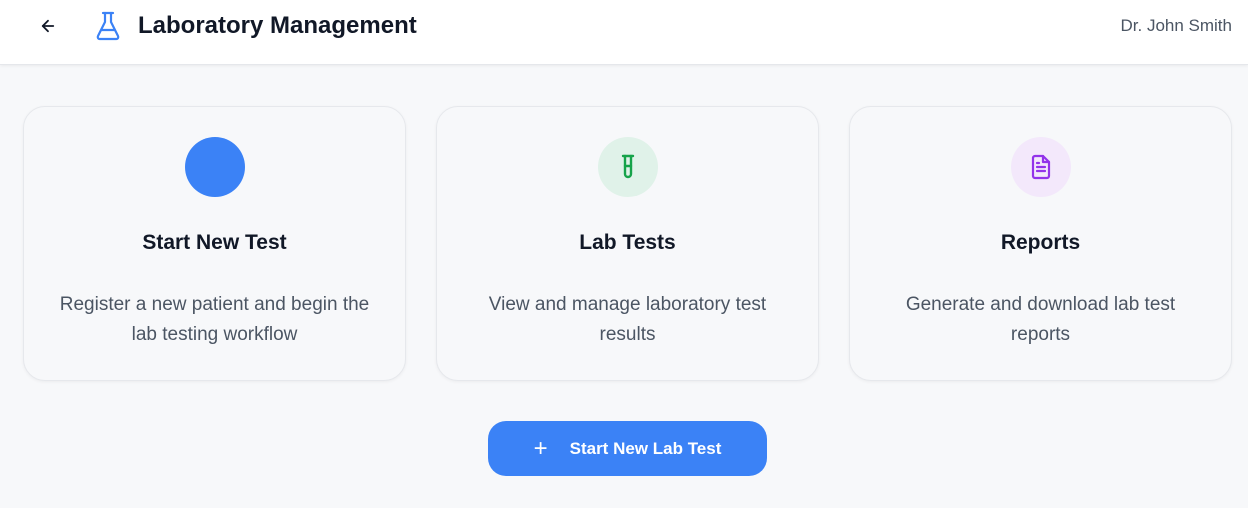 Image resolution: width=1248 pixels, height=508 pixels. Describe the element at coordinates (277, 25) in the screenshot. I see `page-title: Laboratory Management` at that location.